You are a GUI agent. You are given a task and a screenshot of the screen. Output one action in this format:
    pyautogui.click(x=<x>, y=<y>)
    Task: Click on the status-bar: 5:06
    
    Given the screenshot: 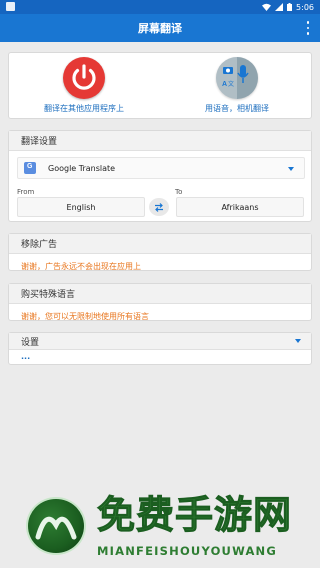 What is the action you would take?
    pyautogui.click(x=160, y=7)
    